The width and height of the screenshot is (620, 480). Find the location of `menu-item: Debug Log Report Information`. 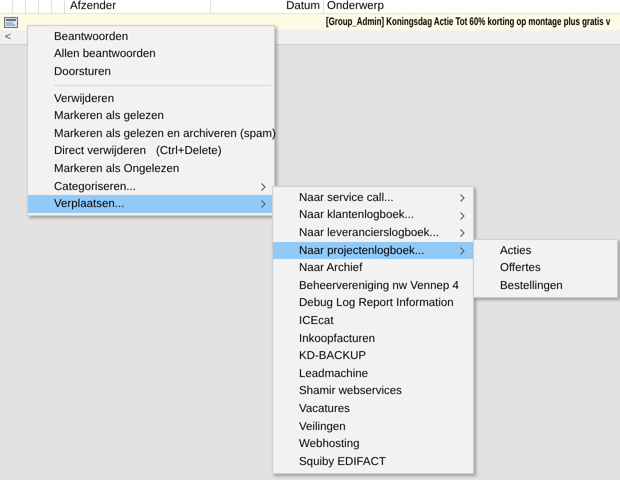

menu-item: Debug Log Report Information is located at coordinates (373, 303).